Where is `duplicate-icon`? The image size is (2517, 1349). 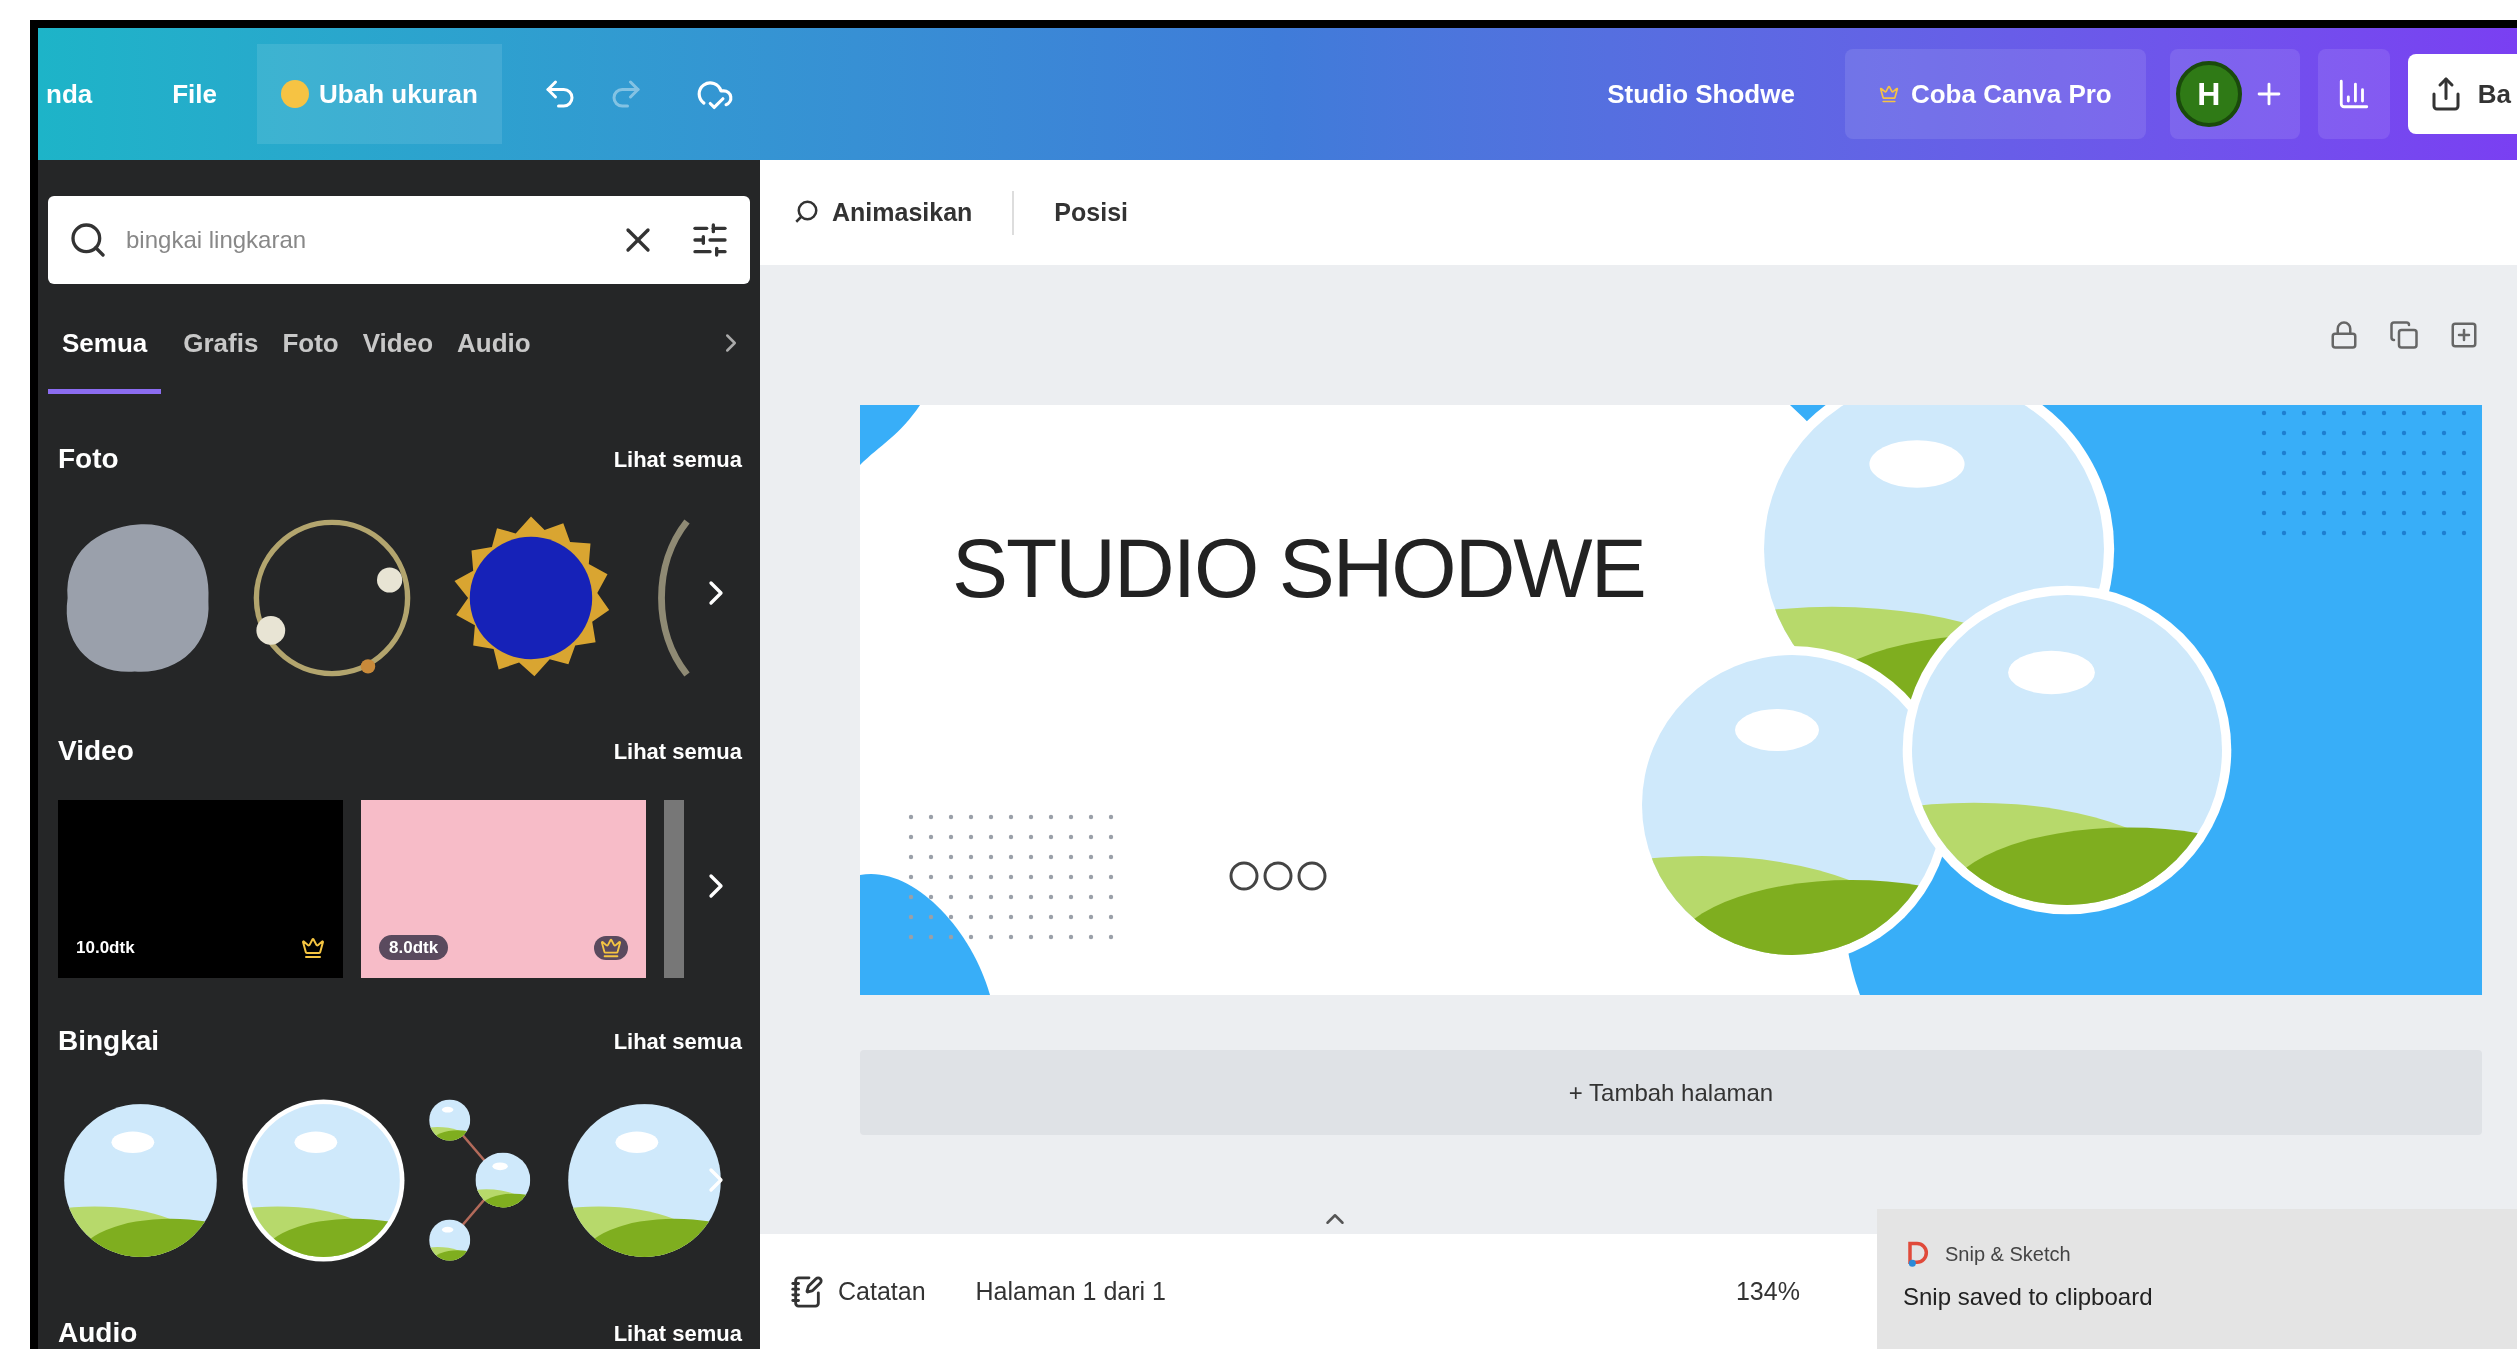
duplicate-icon is located at coordinates (2404, 335).